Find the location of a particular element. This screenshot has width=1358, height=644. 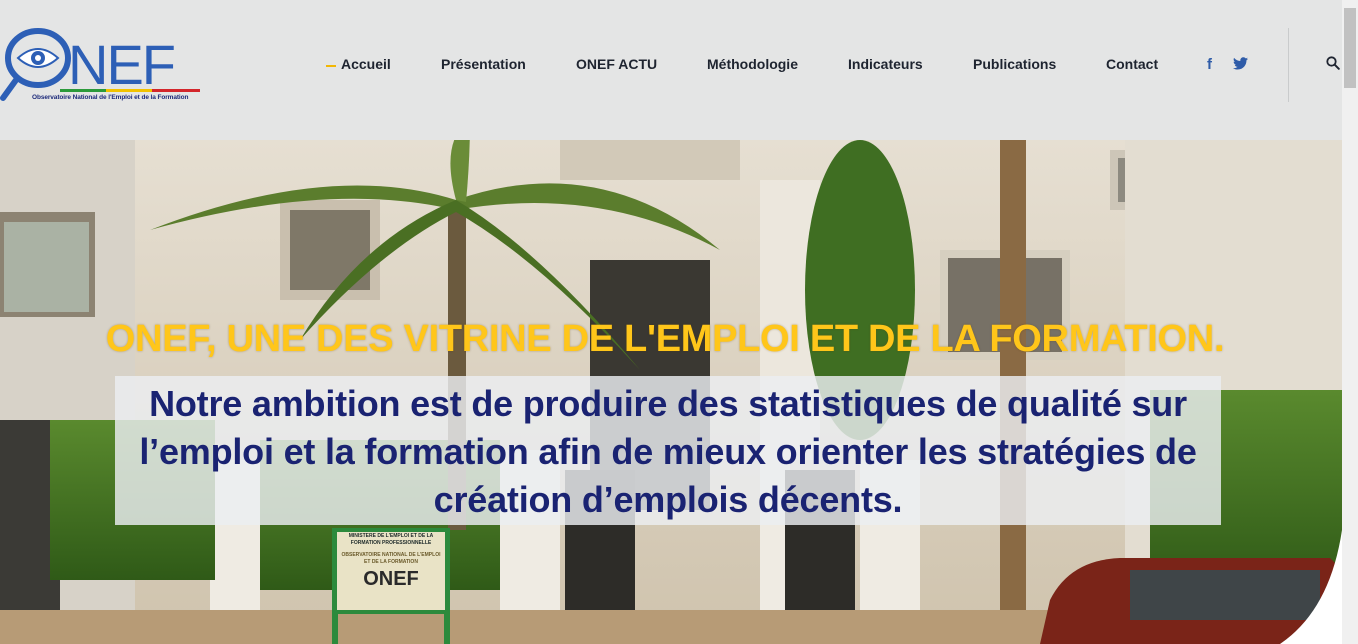

sign-line-4: ET DE LA FORMATION is located at coordinates (391, 562).